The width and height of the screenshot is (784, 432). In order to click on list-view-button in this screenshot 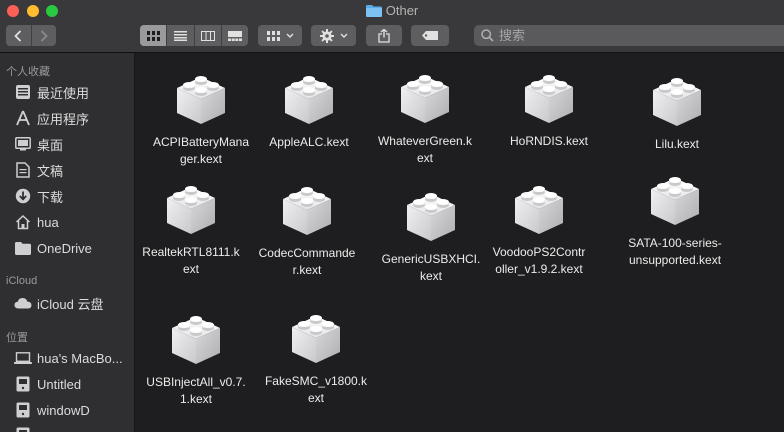, I will do `click(181, 35)`.